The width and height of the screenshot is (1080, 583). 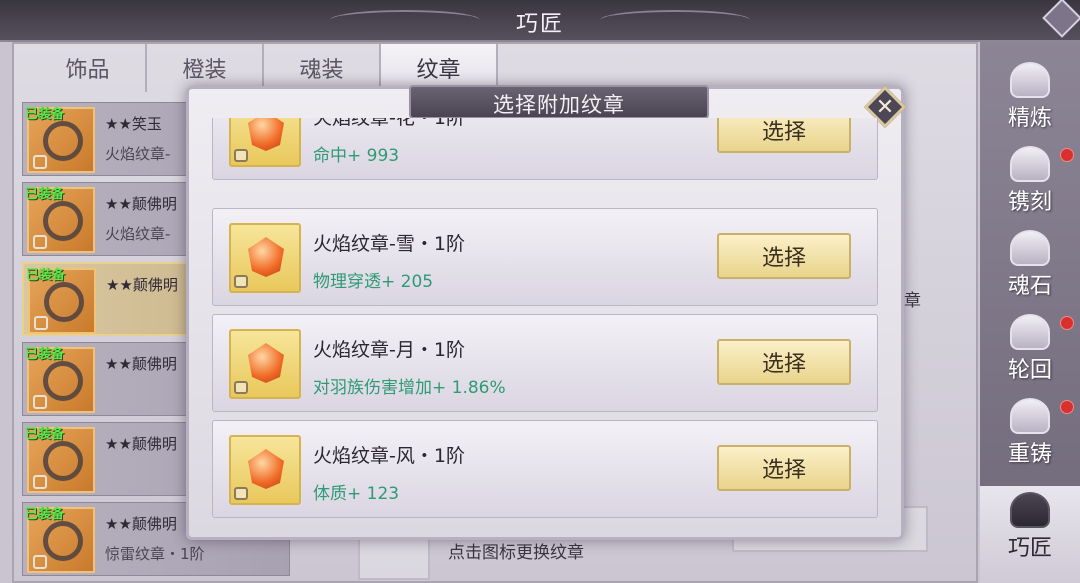 I want to click on nav-label: 镌刻, so click(x=1029, y=202).